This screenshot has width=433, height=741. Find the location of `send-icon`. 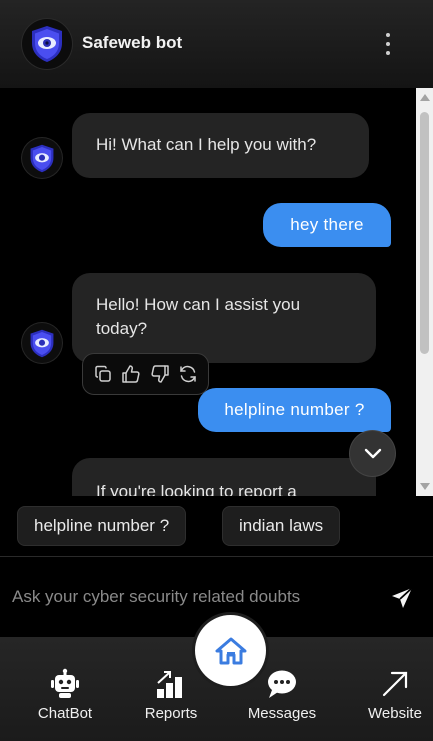

send-icon is located at coordinates (402, 597).